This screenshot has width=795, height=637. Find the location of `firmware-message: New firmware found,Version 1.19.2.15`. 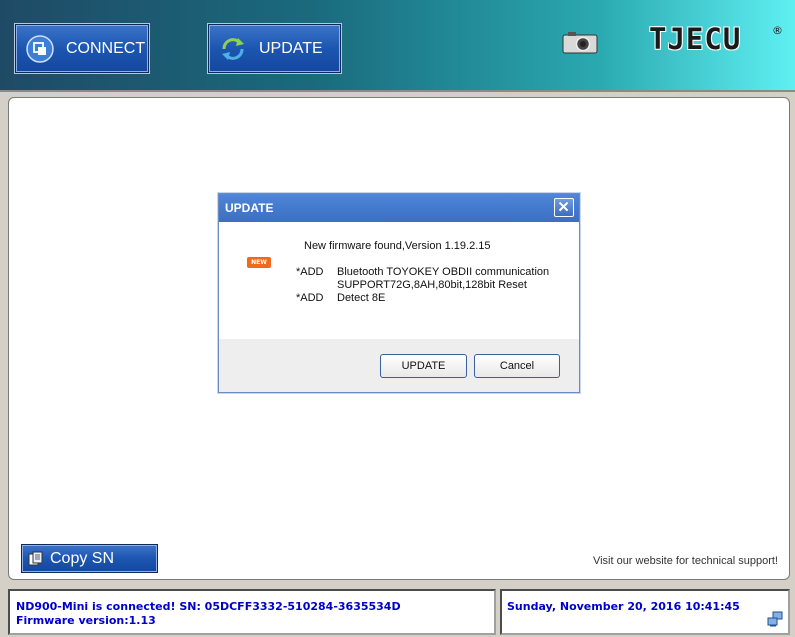

firmware-message: New firmware found,Version 1.19.2.15 is located at coordinates (397, 246).